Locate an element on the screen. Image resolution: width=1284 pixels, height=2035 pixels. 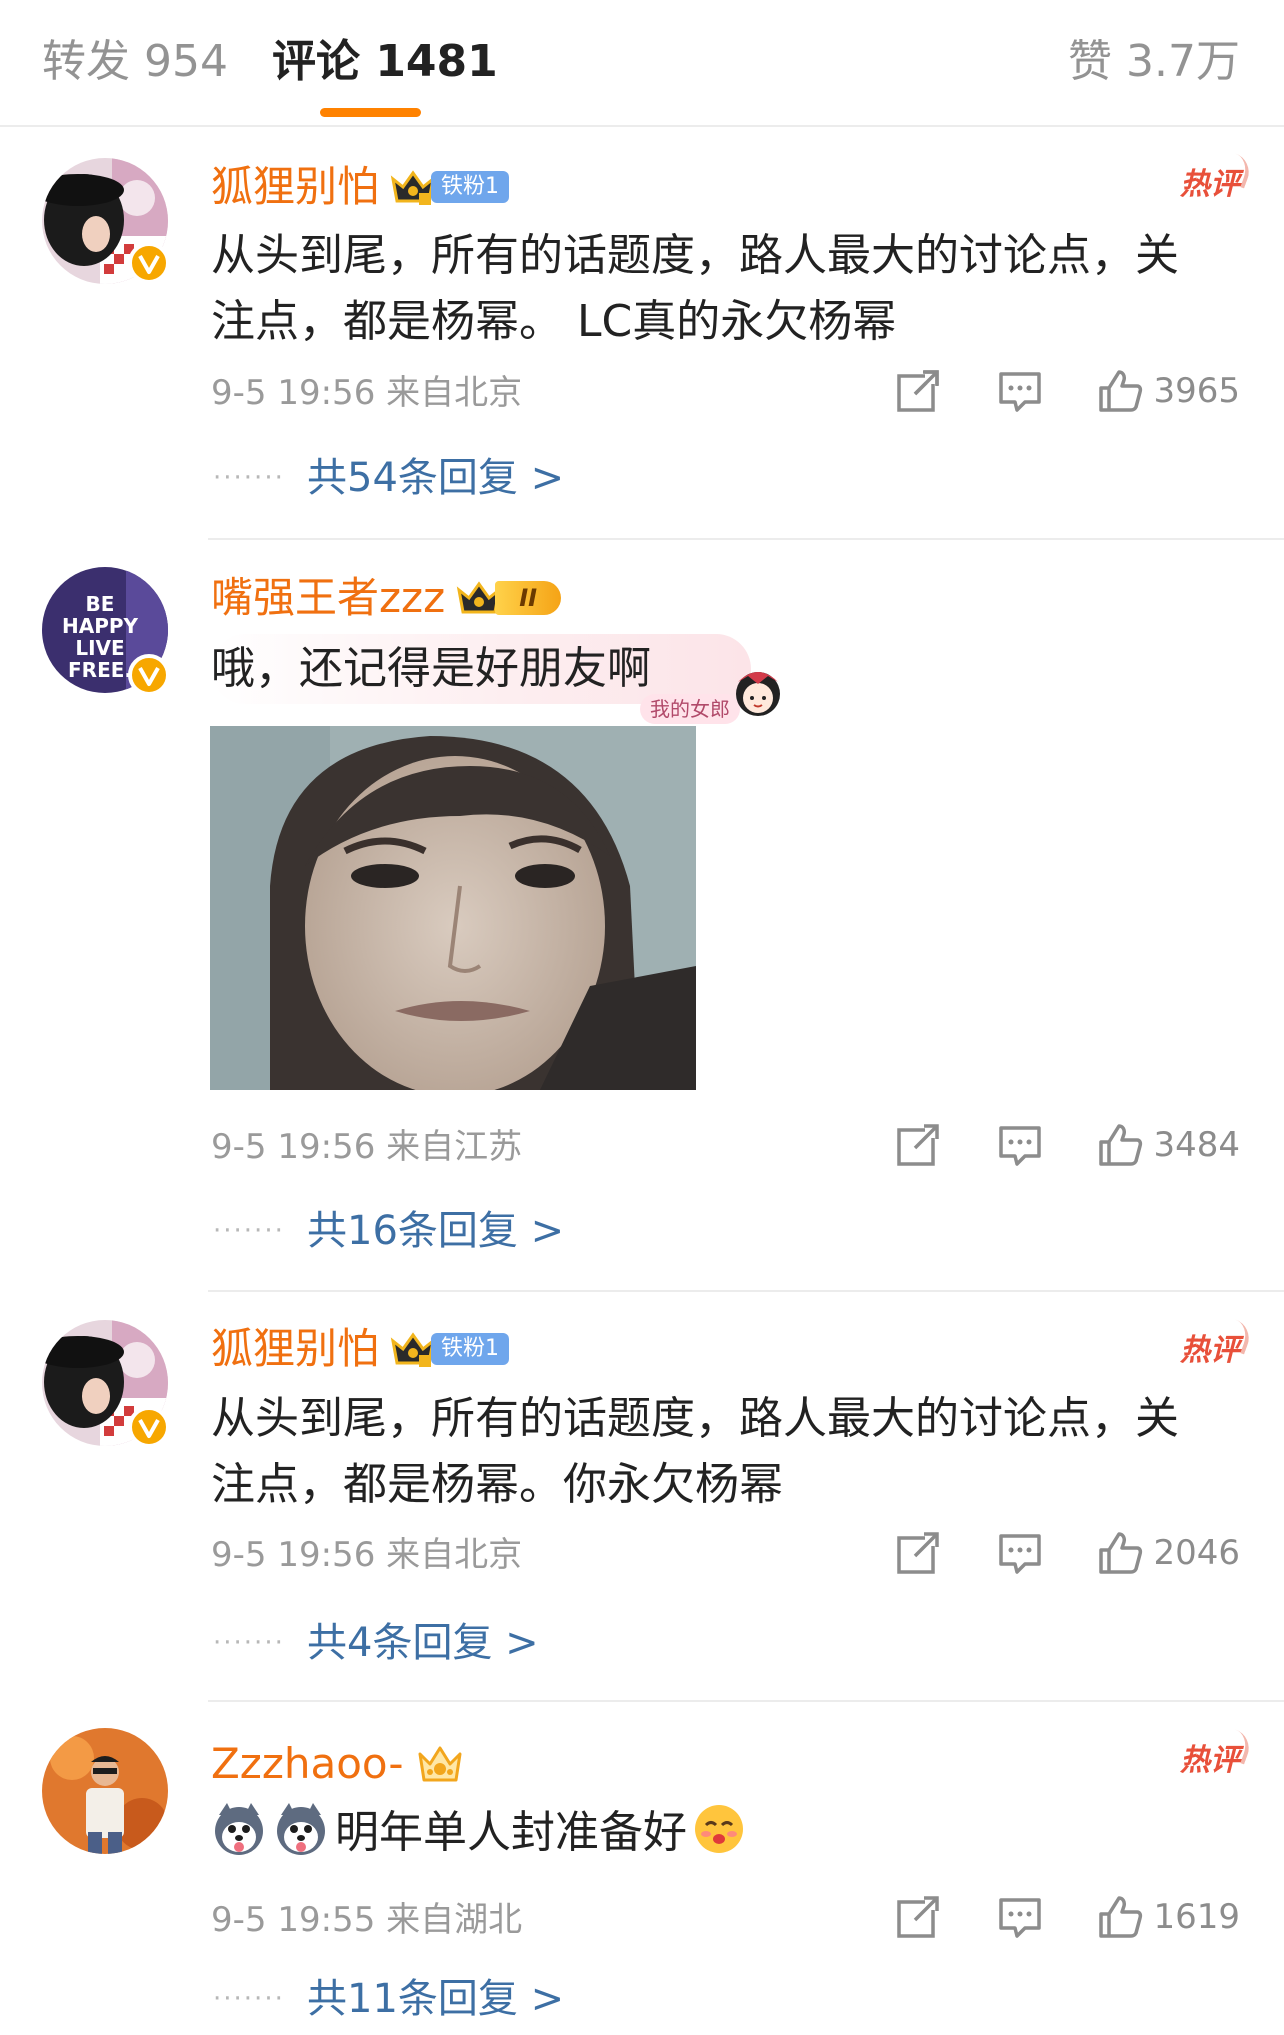
fan-badge-label: II is located at coordinates (528, 598).